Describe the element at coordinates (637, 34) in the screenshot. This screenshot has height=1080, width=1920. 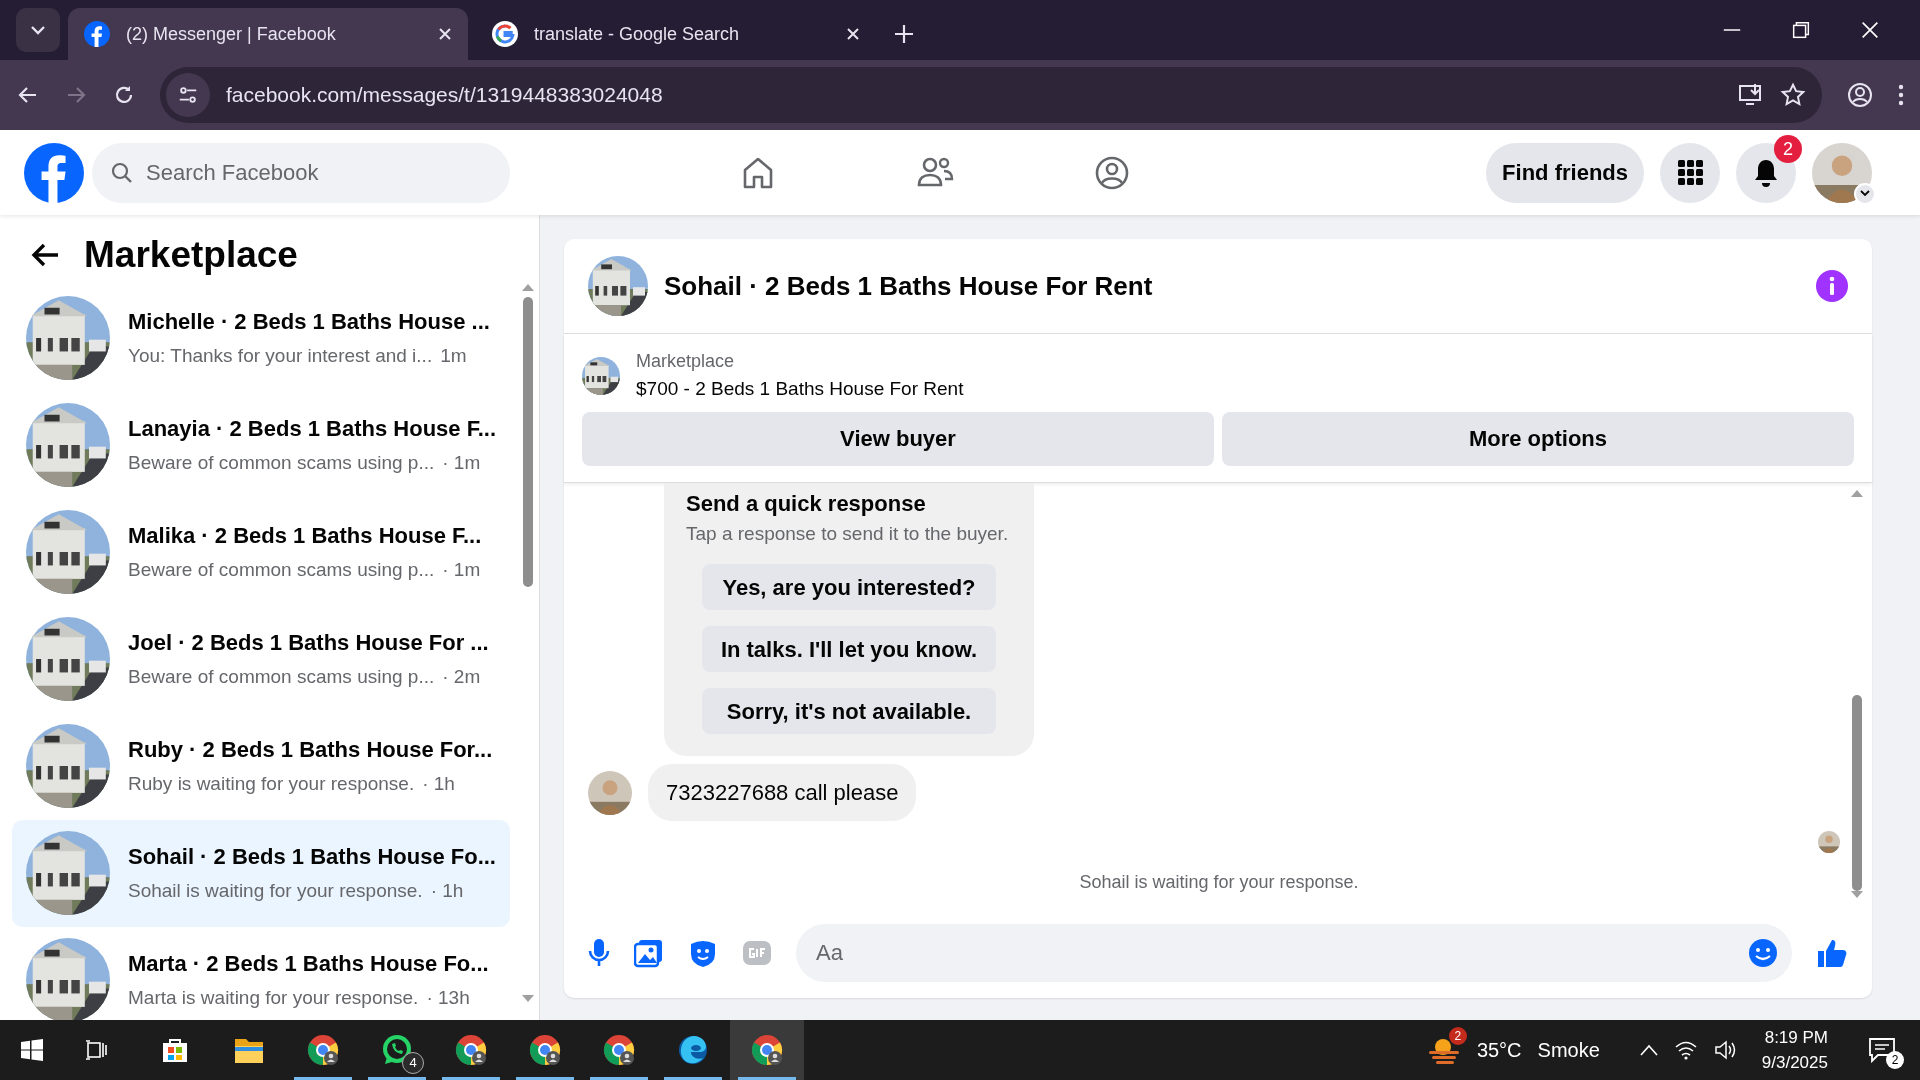
I see `tab-title: translate - Google Search` at that location.